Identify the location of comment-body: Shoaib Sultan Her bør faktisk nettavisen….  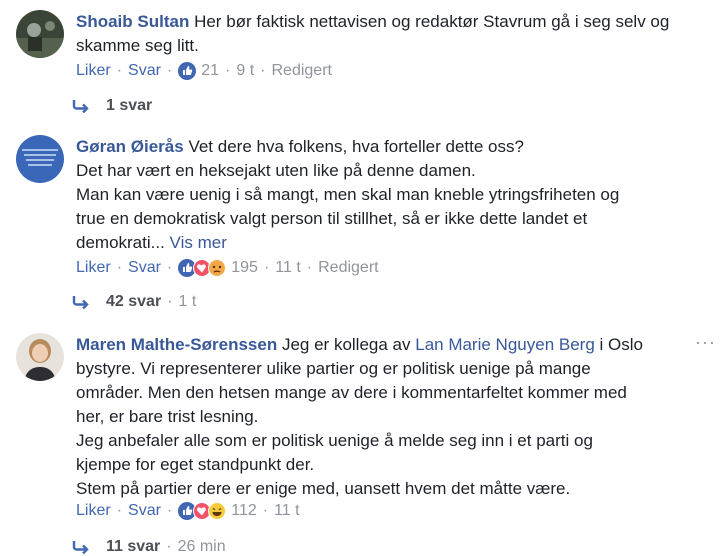
(391, 34).